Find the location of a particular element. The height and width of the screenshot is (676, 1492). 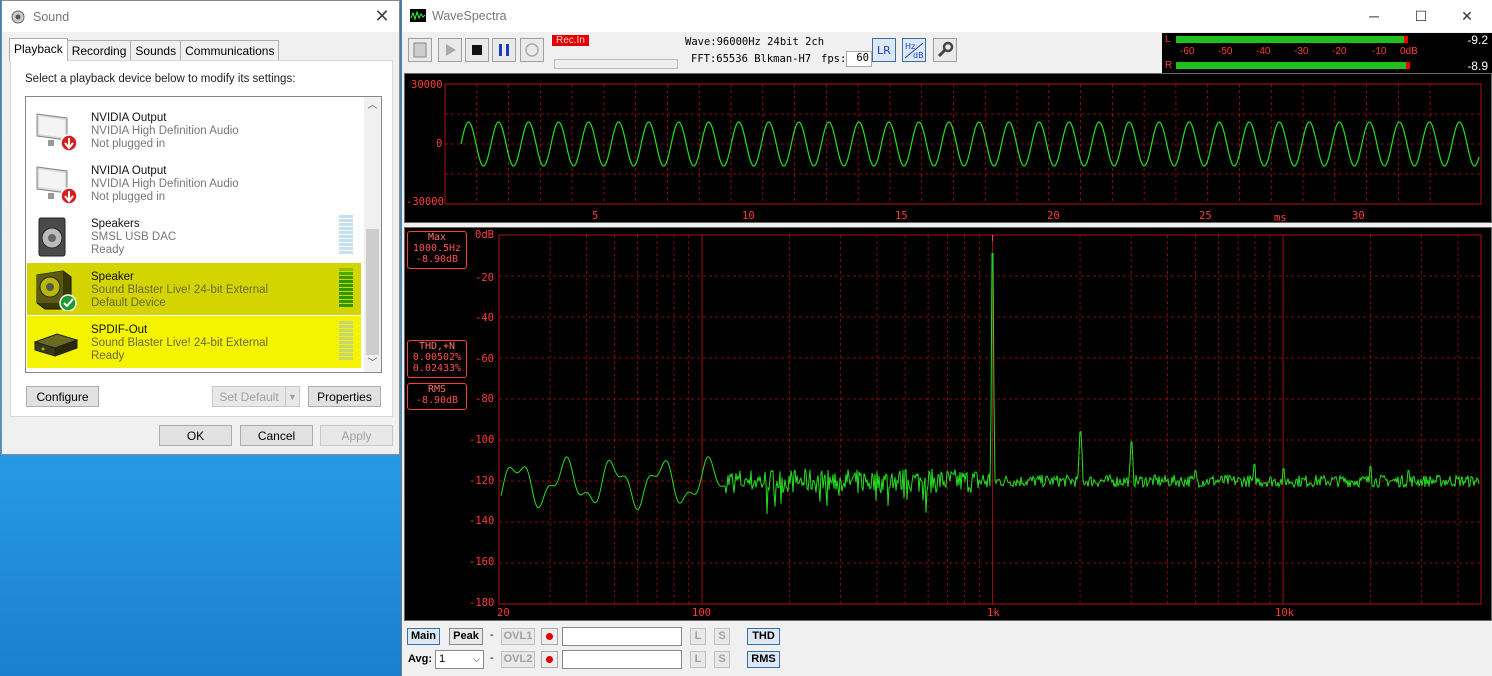

ok-button: OK is located at coordinates (195, 435).